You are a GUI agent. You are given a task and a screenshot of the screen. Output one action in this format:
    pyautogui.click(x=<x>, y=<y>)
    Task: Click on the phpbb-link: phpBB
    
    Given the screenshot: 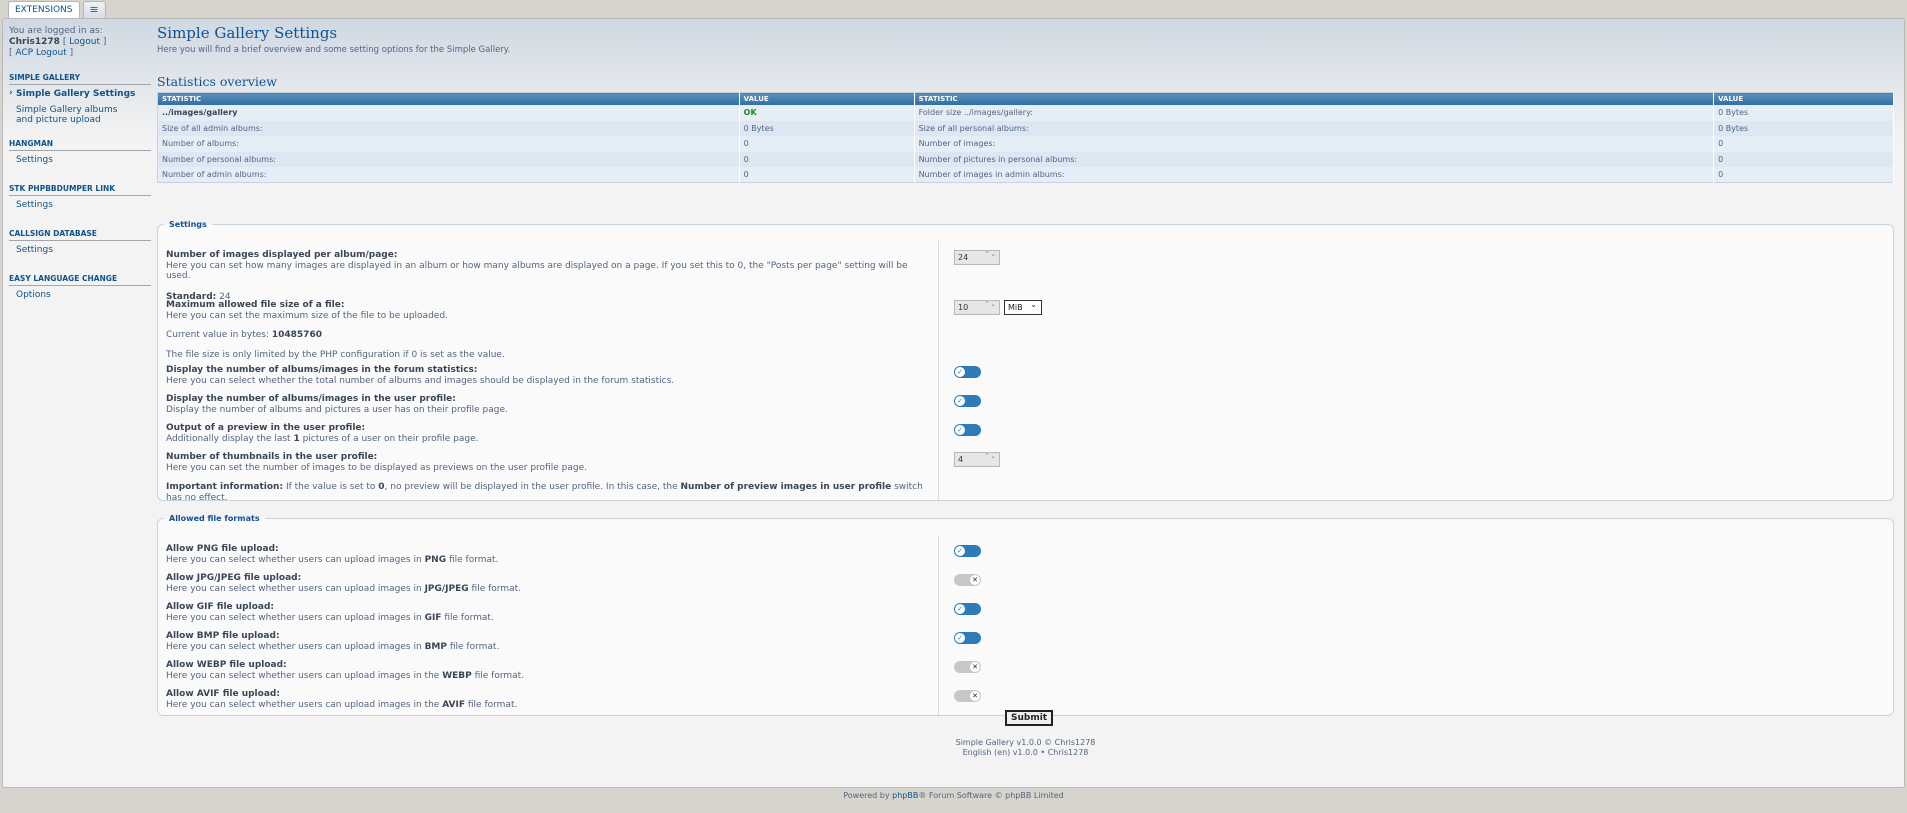 What is the action you would take?
    pyautogui.click(x=905, y=795)
    